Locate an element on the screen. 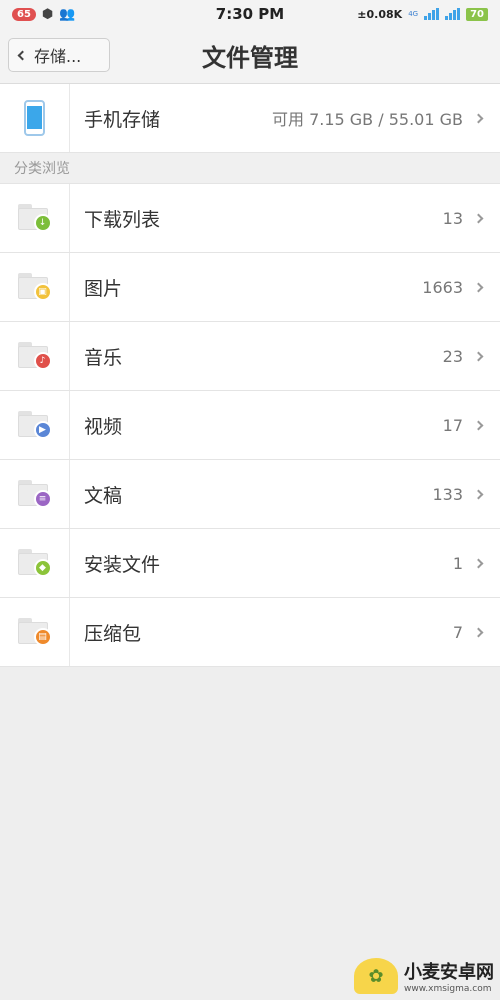 The height and width of the screenshot is (1000, 500). category-count: 1663 is located at coordinates (442, 287).